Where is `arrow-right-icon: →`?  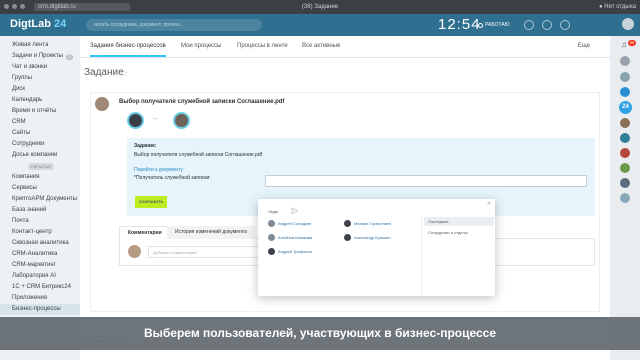
arrow-right-icon: → is located at coordinates (154, 118).